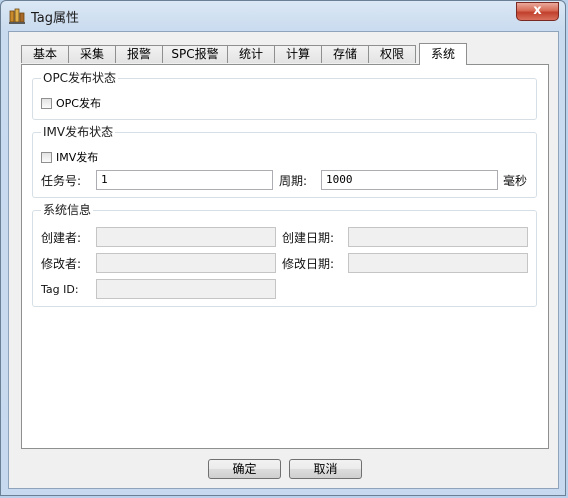 The height and width of the screenshot is (498, 568). What do you see at coordinates (438, 237) in the screenshot?
I see `create-date-field` at bounding box center [438, 237].